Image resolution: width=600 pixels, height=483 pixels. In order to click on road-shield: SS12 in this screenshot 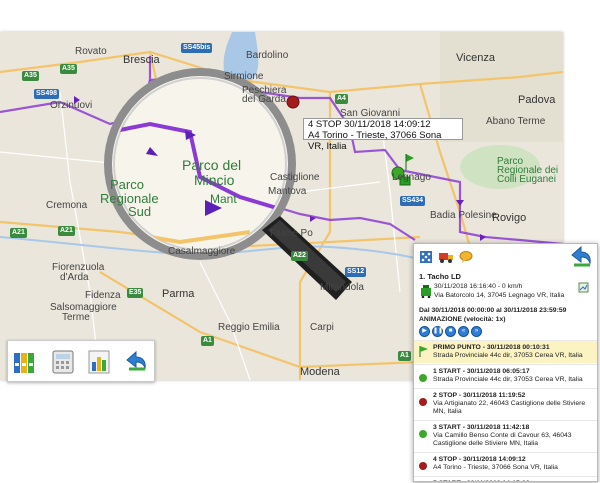, I will do `click(356, 272)`.